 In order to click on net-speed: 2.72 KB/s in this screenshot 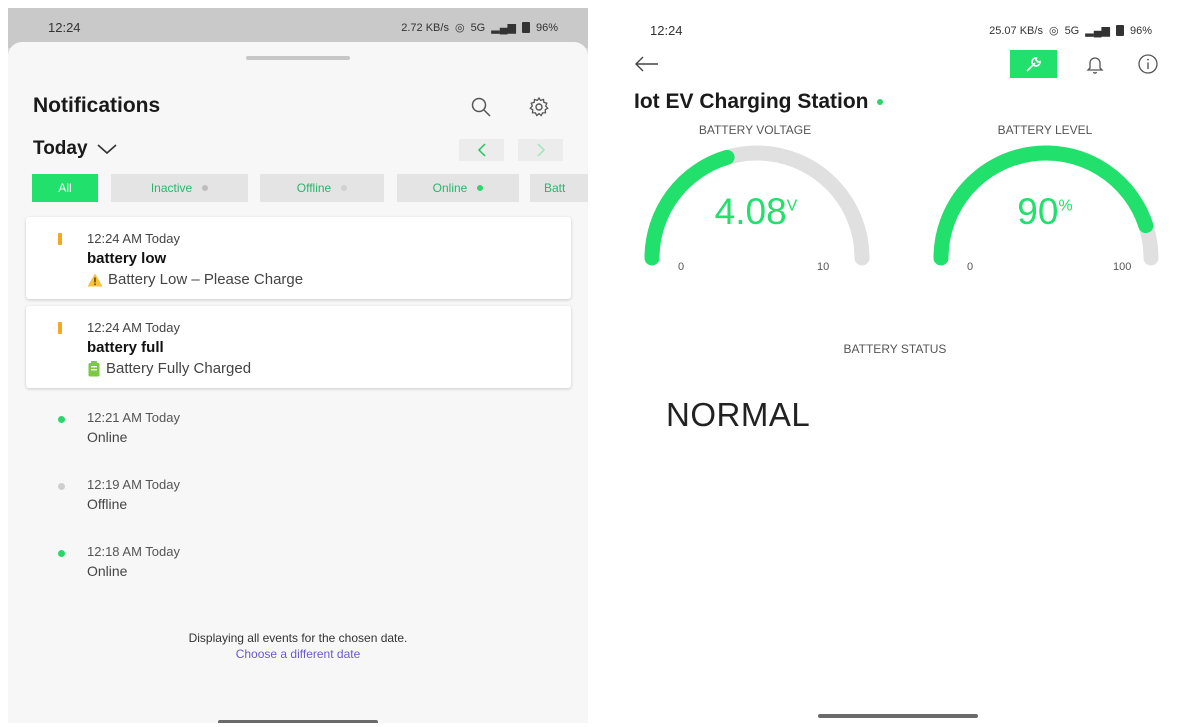, I will do `click(425, 27)`.